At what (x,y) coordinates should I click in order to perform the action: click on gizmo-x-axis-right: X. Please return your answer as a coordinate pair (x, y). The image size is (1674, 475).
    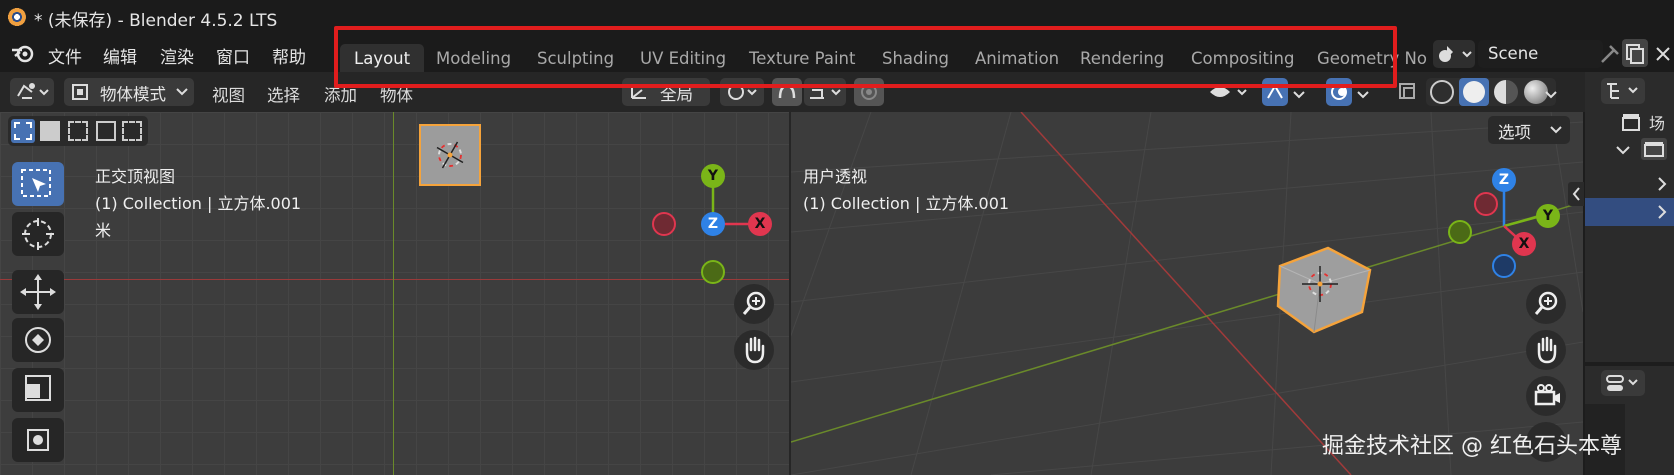
    Looking at the image, I should click on (1524, 244).